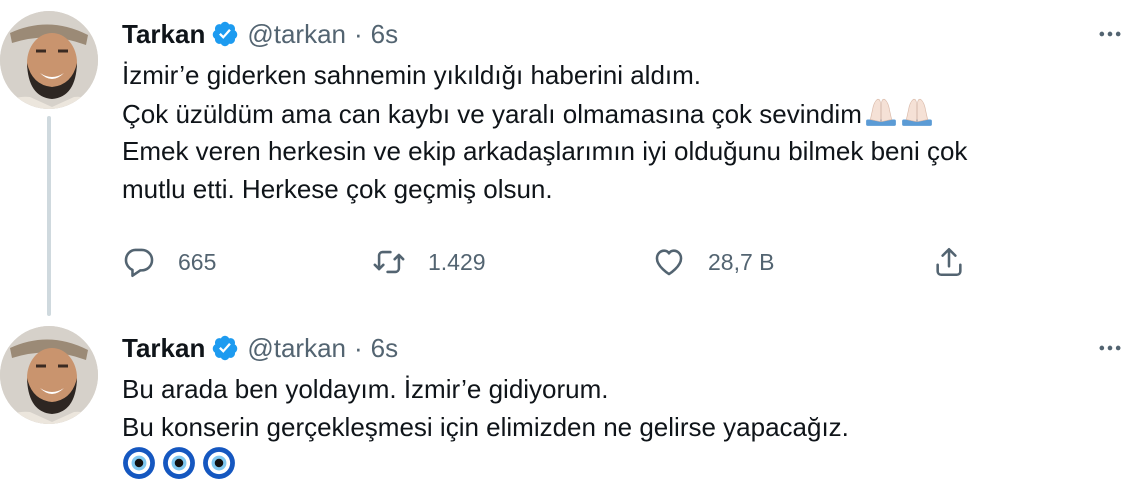  I want to click on share-button, so click(949, 262).